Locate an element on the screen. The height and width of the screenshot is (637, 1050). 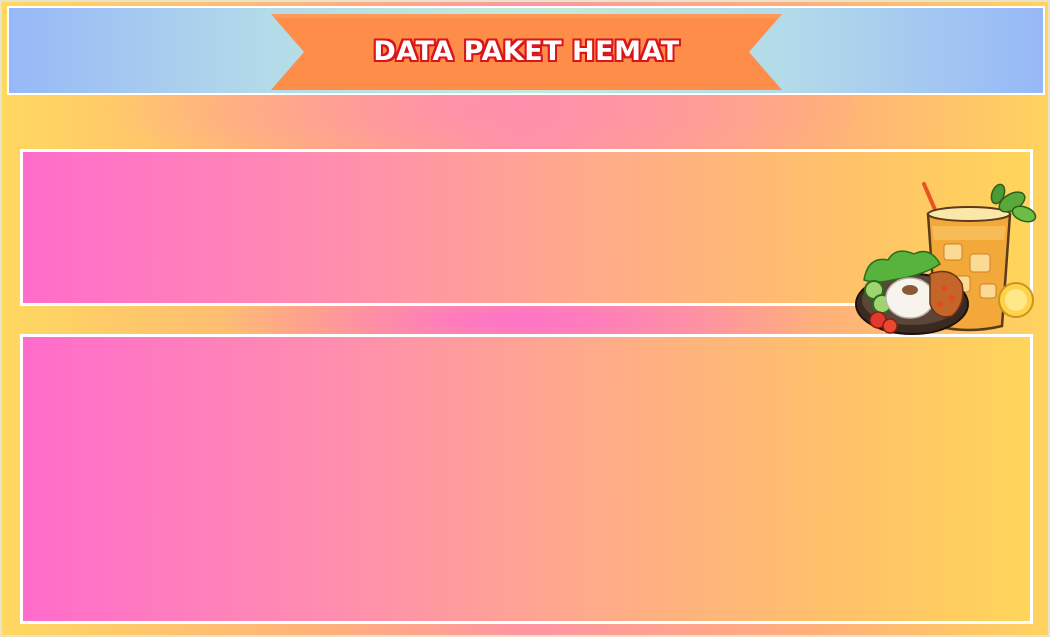
title-ribbon: DATA PAKET HEMAT is located at coordinates (526, 52).